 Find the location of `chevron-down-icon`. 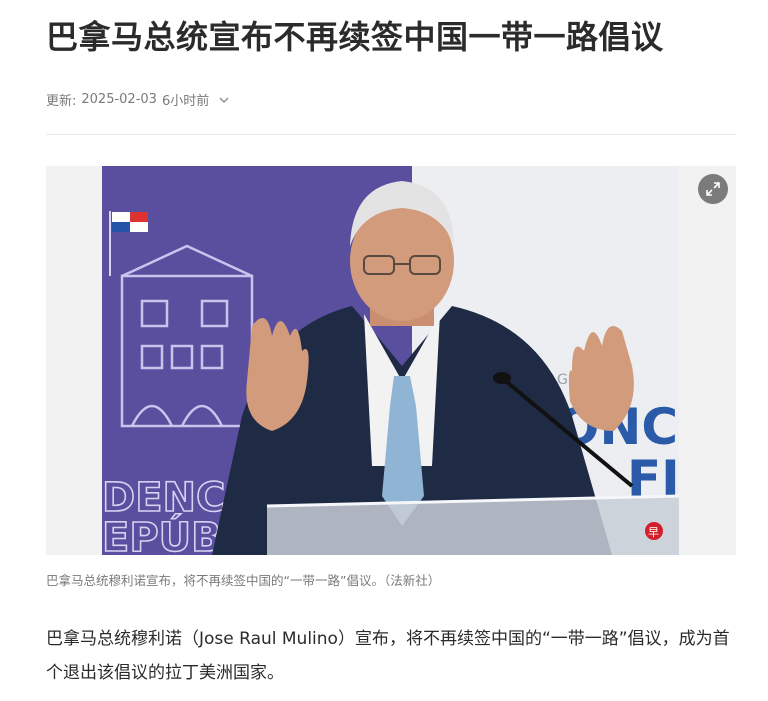

chevron-down-icon is located at coordinates (224, 99).